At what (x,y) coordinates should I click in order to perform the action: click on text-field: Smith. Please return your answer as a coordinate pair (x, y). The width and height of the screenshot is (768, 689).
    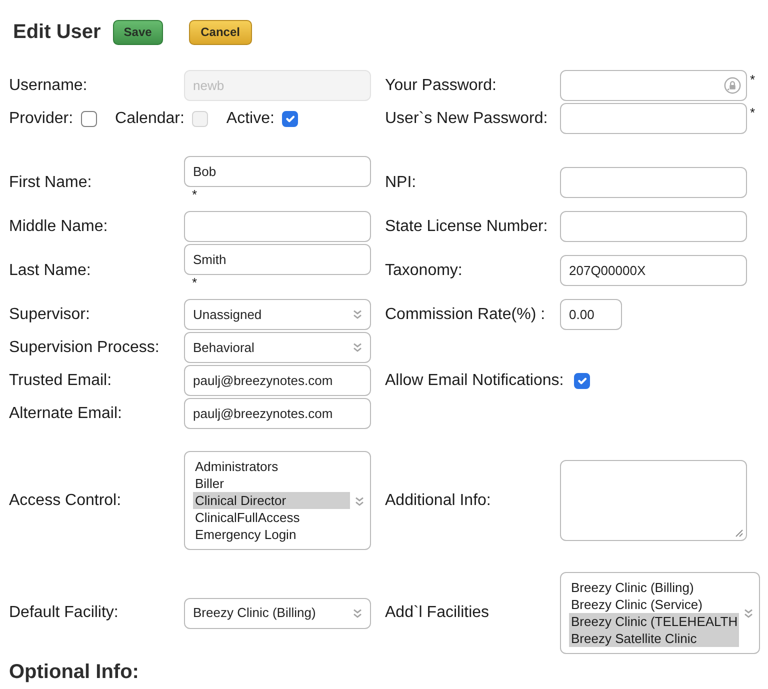
    Looking at the image, I should click on (277, 259).